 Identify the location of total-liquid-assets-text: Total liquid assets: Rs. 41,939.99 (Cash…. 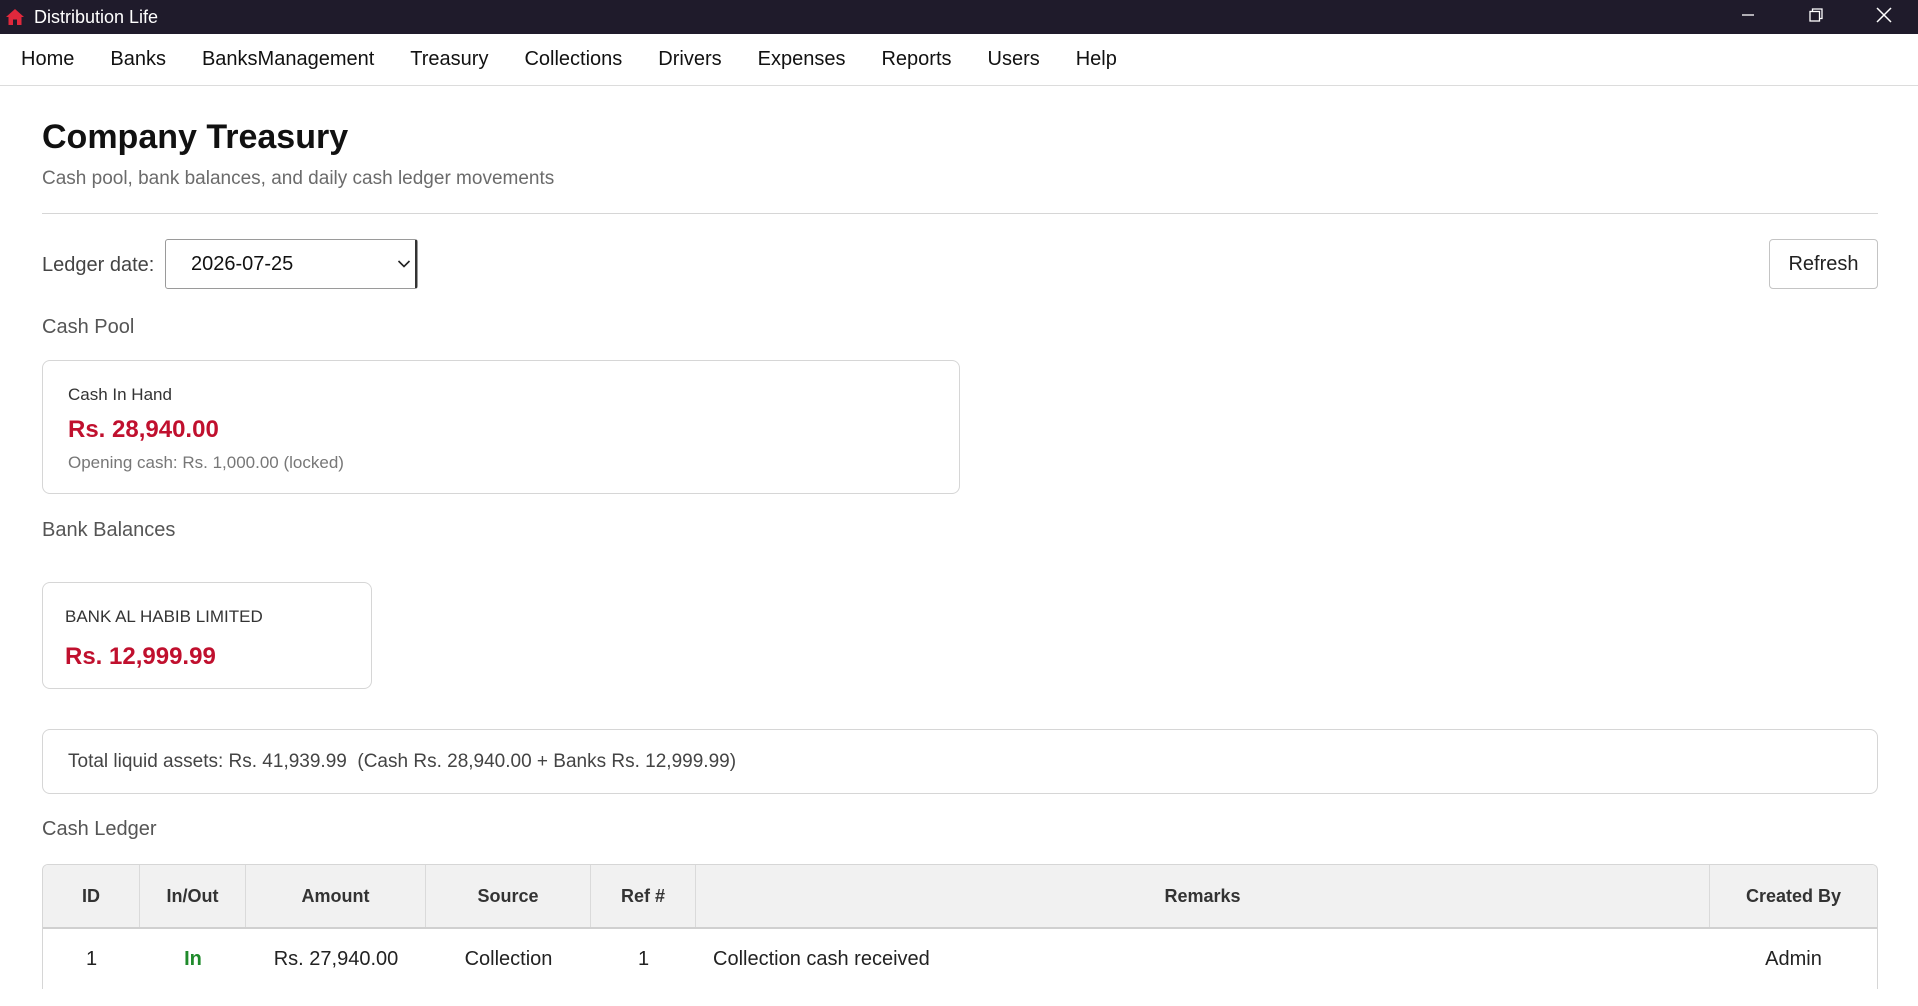
(402, 761).